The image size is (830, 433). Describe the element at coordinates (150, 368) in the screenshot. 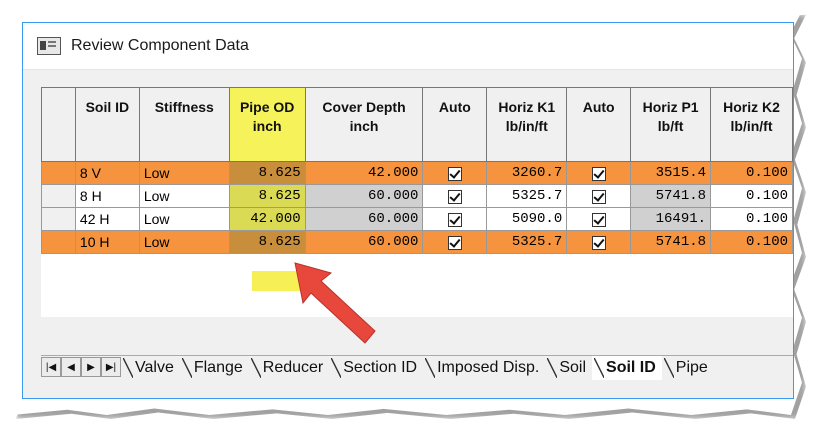

I see `tab-valve: Valve` at that location.